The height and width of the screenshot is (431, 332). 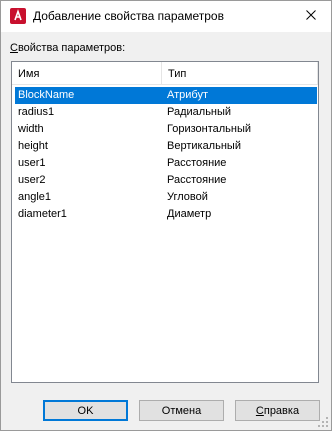 I want to click on list-item-type: Радиальный, so click(x=199, y=112).